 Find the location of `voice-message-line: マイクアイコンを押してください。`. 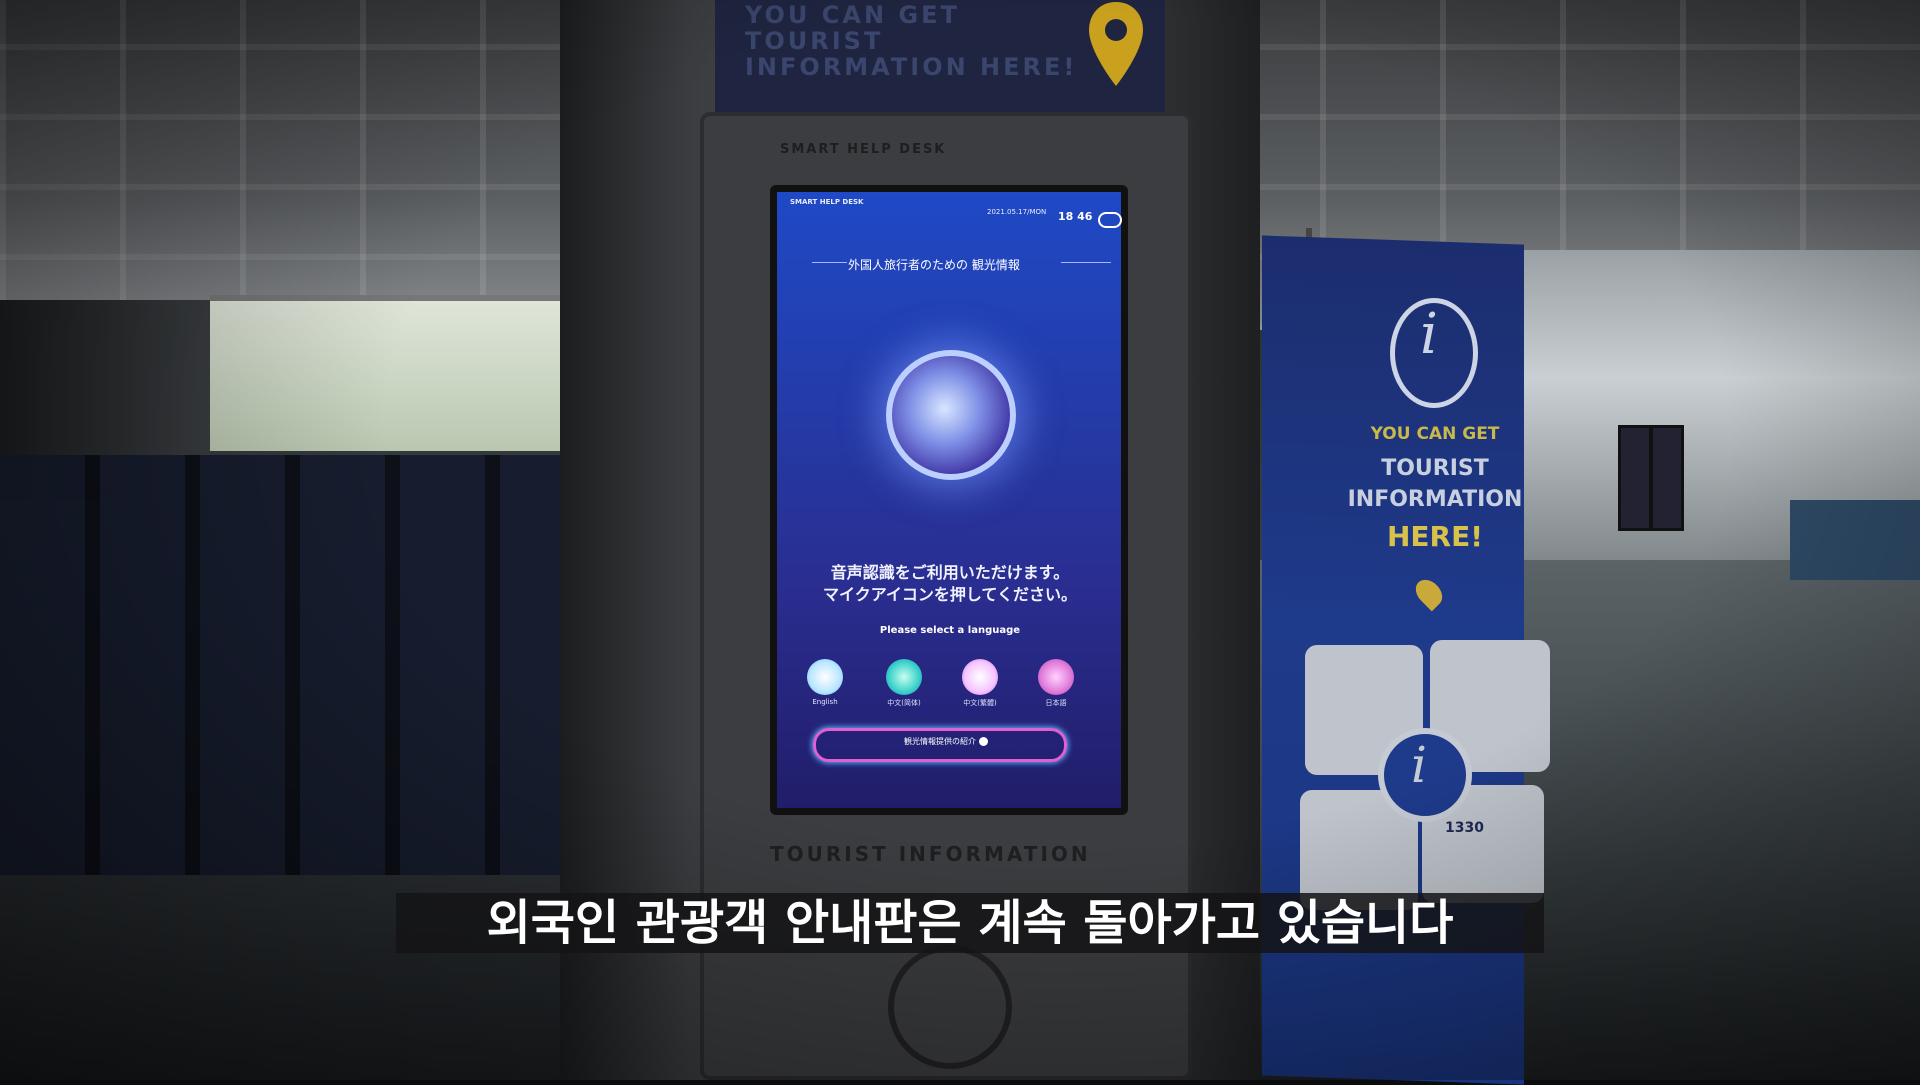

voice-message-line: マイクアイコンを押してください。 is located at coordinates (950, 594).